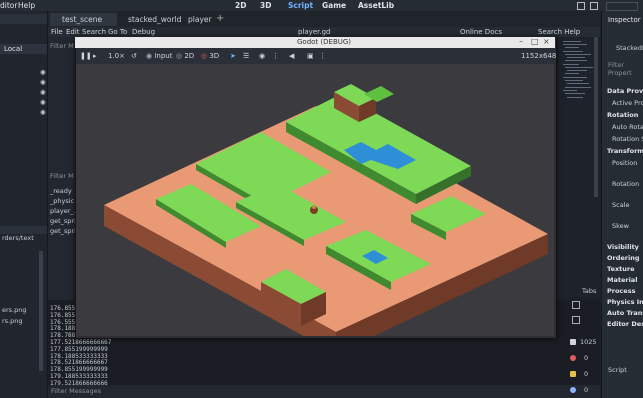 The image size is (643, 398). I want to click on output-filter-bar: Filter Messages, so click(324, 391).